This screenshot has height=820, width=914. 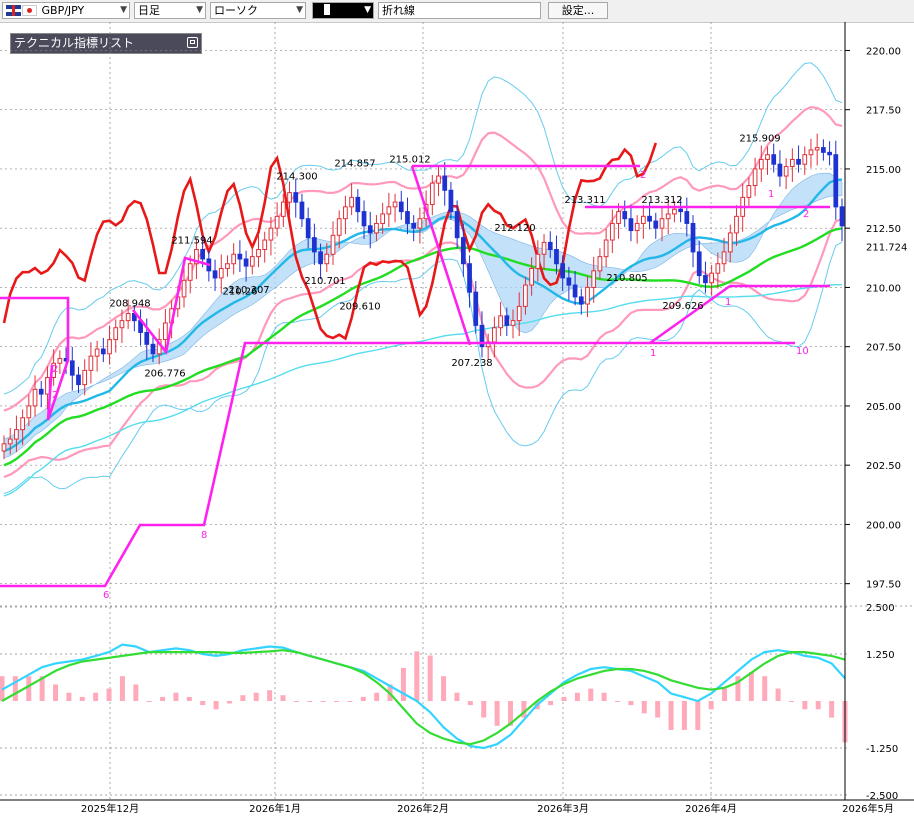 I want to click on secondary-style-label: 折れ線, so click(x=398, y=10).